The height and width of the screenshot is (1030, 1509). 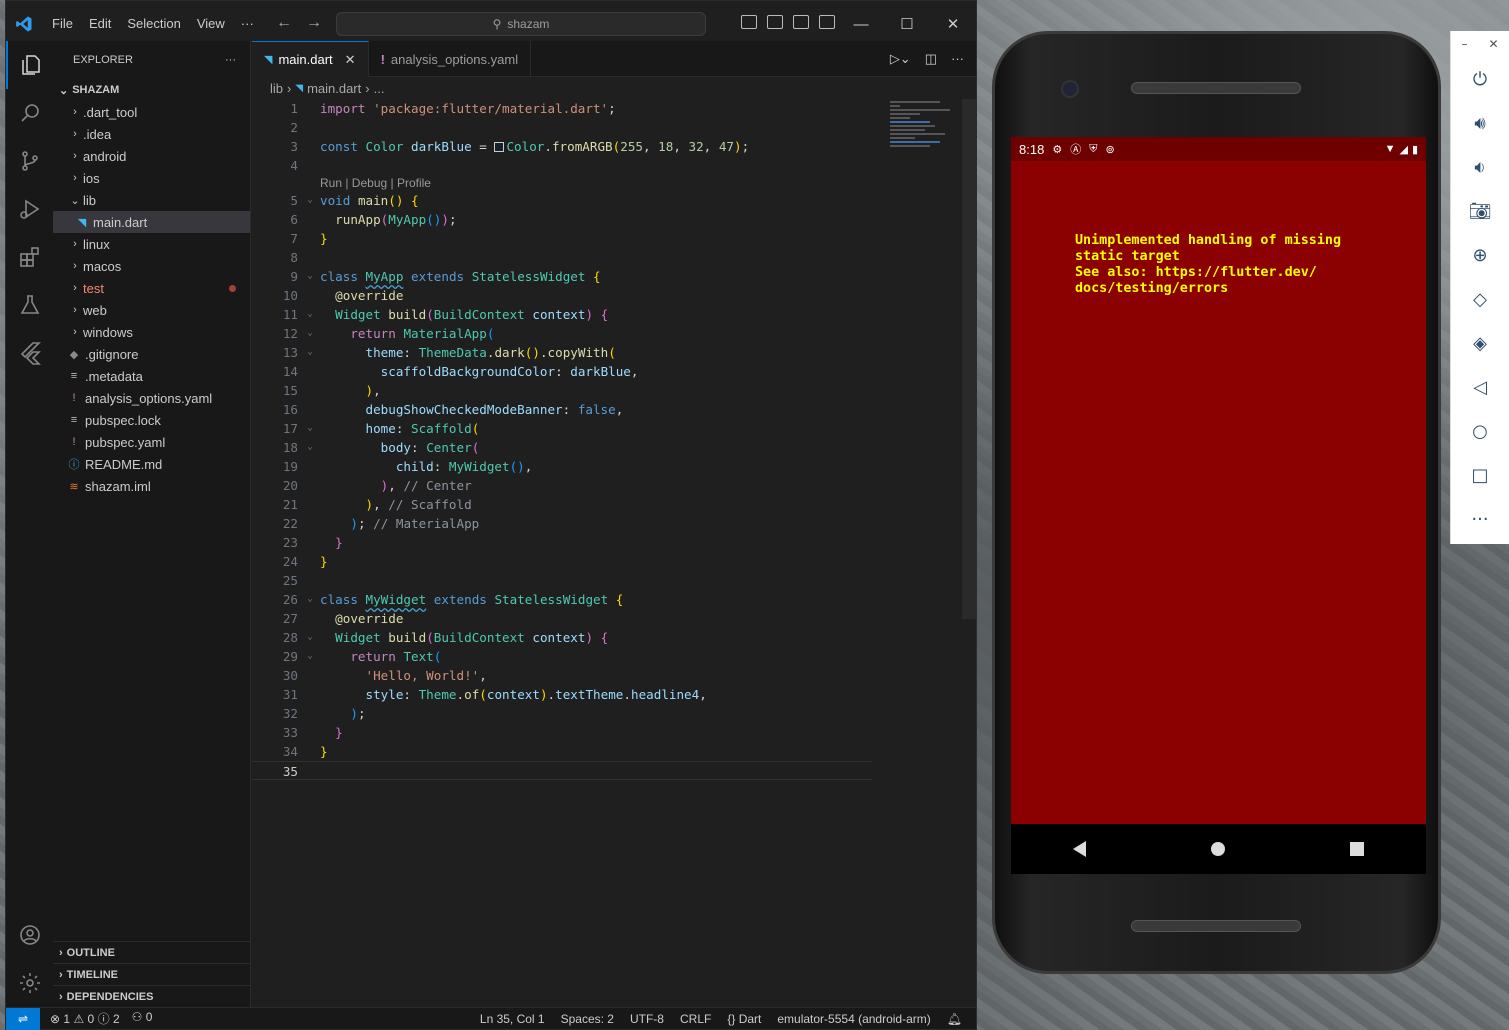 I want to click on tree-item: ◥ main.dart, so click(x=151, y=222).